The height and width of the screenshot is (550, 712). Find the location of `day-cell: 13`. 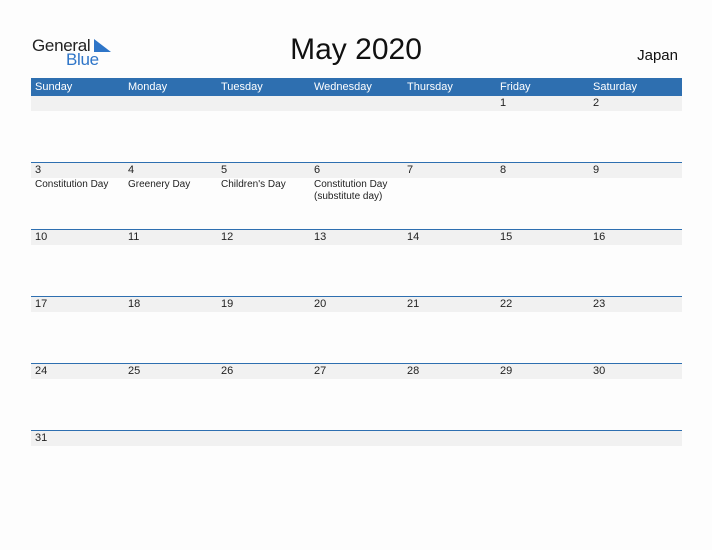

day-cell: 13 is located at coordinates (356, 263).